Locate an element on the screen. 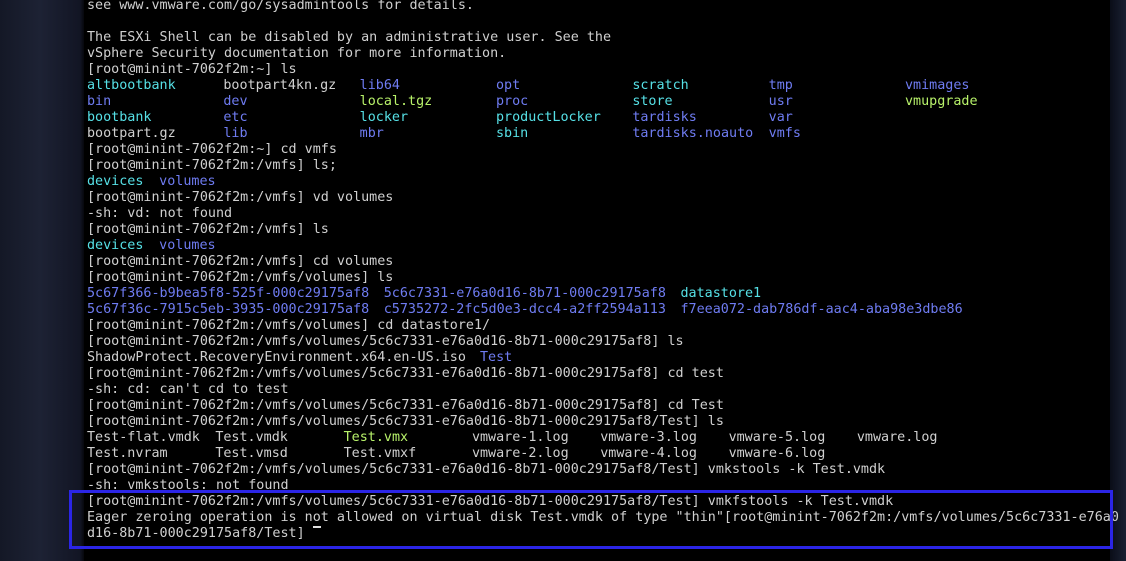 Image resolution: width=1126 pixels, height=561 pixels. terminal-text: -sh: cd: can't cd to test is located at coordinates (188, 389).